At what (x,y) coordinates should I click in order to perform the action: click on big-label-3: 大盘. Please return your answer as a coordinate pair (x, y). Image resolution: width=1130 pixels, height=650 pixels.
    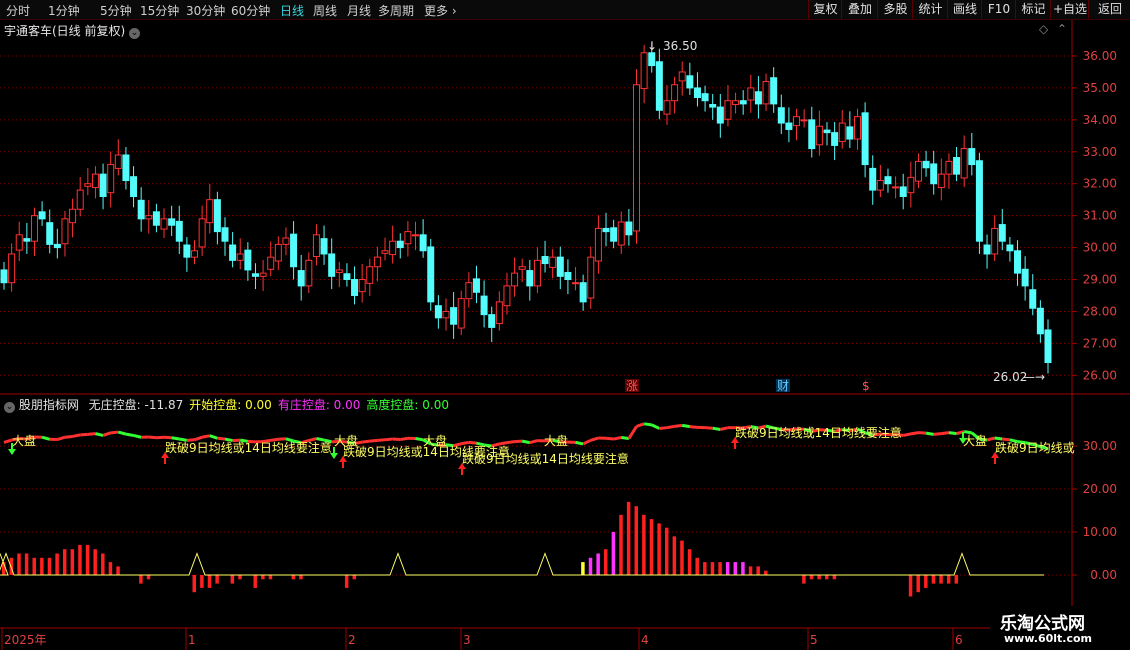
    Looking at the image, I should click on (556, 440).